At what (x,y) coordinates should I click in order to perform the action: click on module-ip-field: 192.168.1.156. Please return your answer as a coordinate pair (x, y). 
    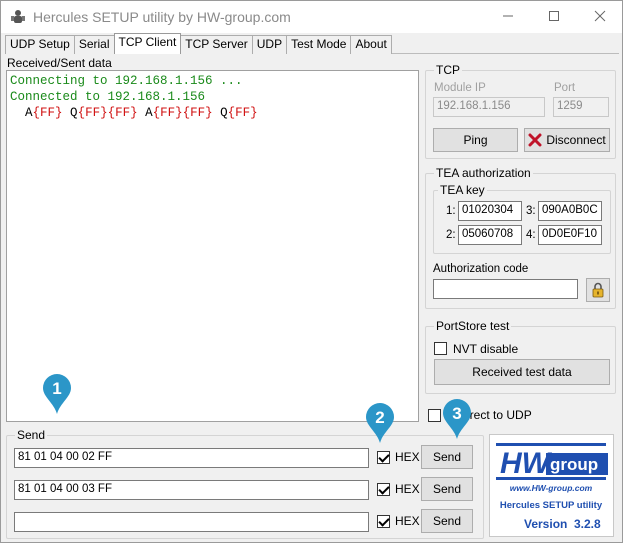
    Looking at the image, I should click on (489, 107).